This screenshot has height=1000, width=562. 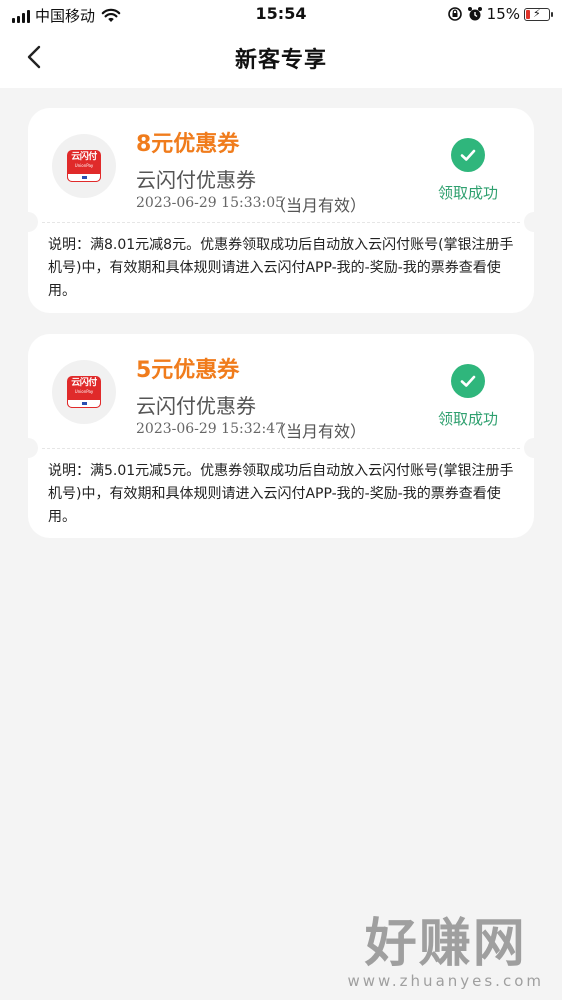 I want to click on watermark: 好赚网 www.zhuanyes.com, so click(x=445, y=954).